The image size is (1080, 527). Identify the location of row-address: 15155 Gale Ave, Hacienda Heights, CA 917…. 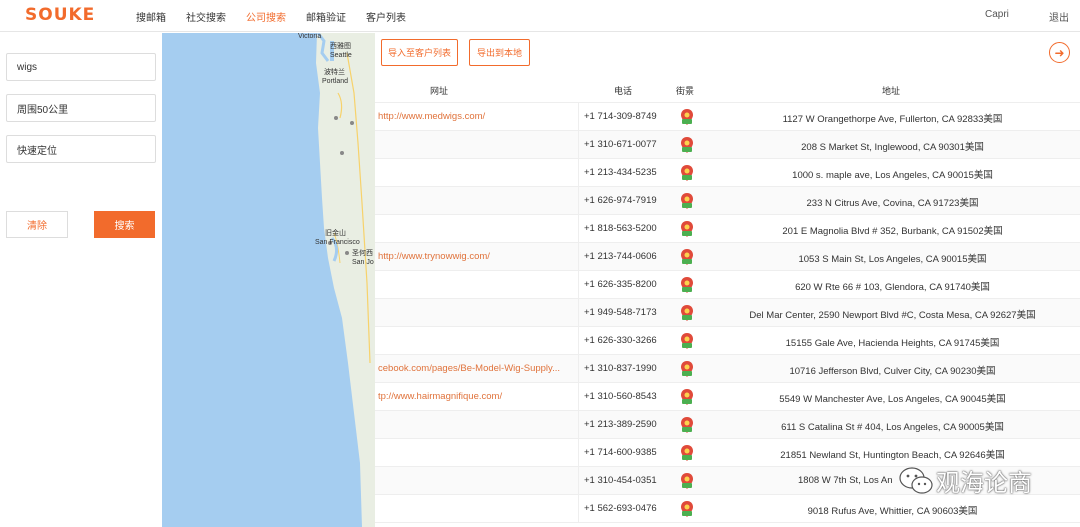
(892, 343).